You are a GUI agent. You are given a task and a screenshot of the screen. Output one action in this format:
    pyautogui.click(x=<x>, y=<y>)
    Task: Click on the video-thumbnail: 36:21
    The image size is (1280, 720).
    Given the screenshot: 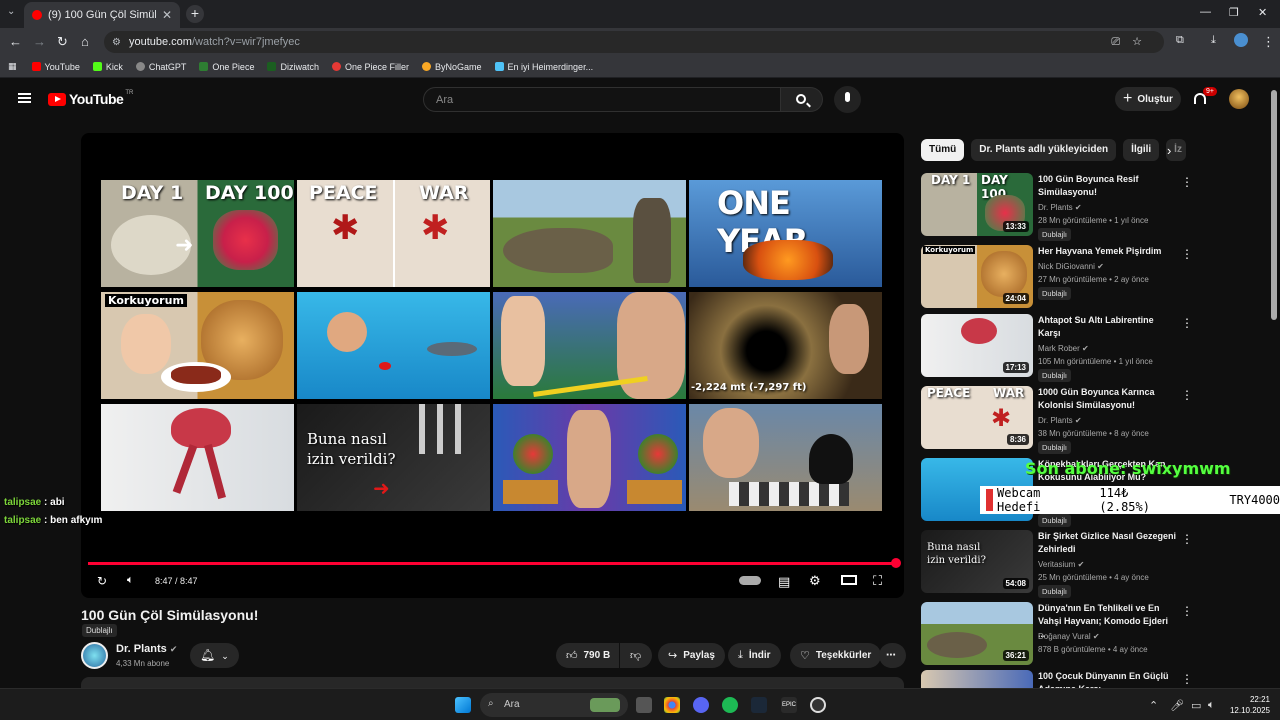 What is the action you would take?
    pyautogui.click(x=977, y=633)
    